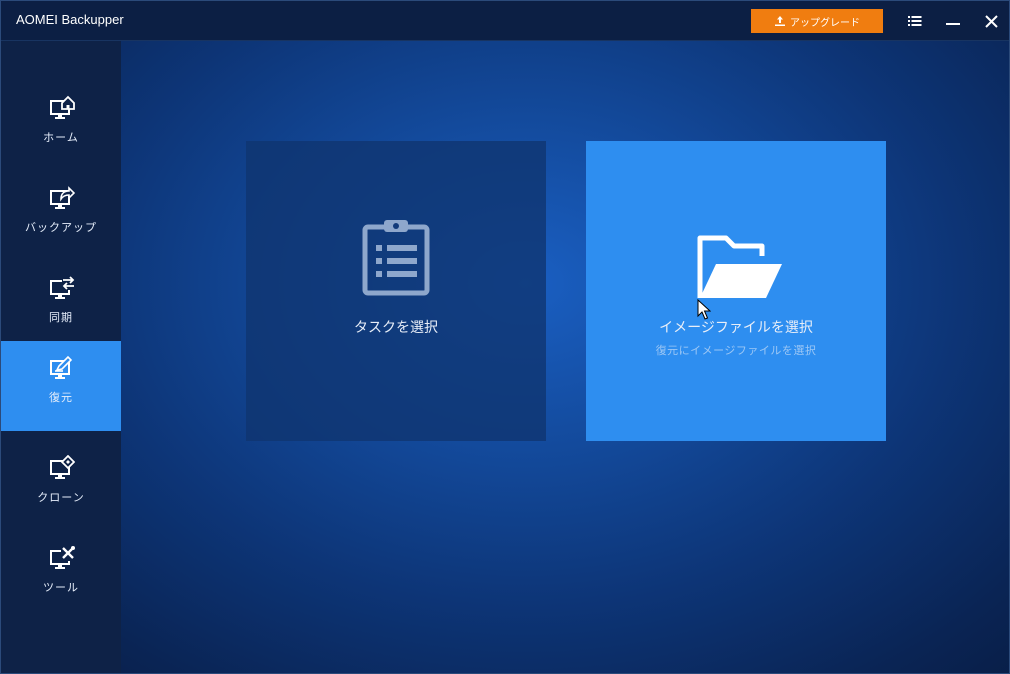 This screenshot has width=1010, height=674. What do you see at coordinates (61, 216) in the screenshot?
I see `sidebar-item-backup: バックアップ` at bounding box center [61, 216].